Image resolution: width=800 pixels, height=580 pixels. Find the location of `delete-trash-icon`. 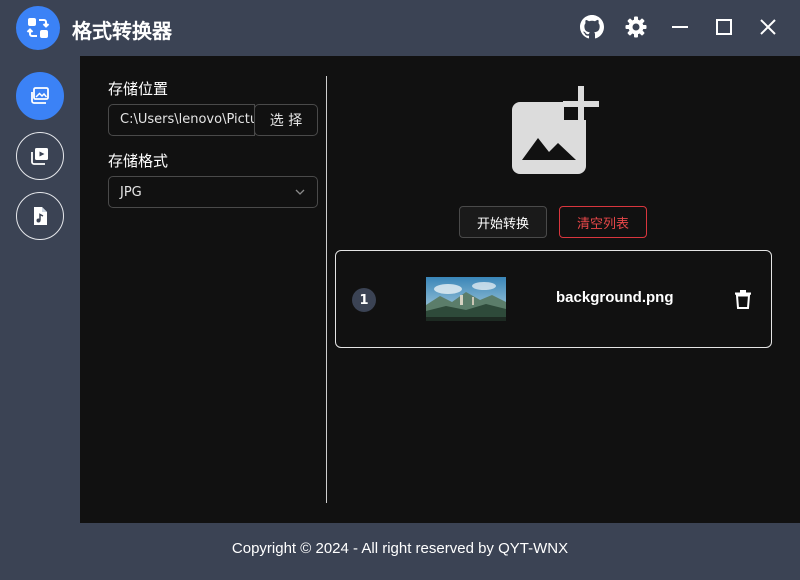

delete-trash-icon is located at coordinates (743, 299).